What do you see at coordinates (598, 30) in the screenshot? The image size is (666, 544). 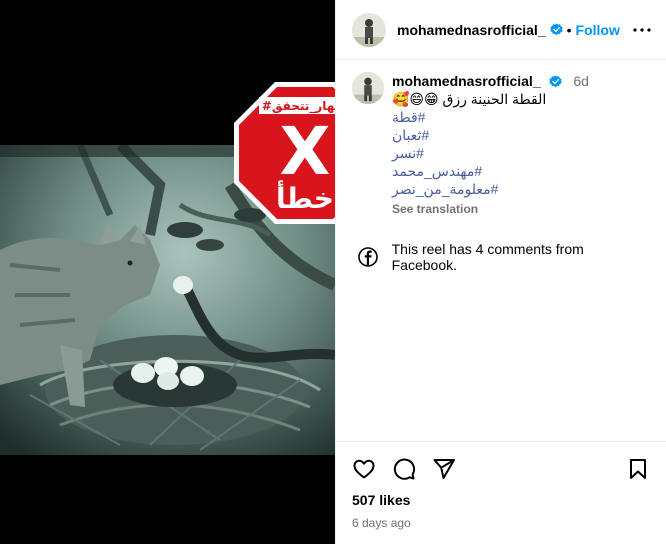 I see `follow-button: Follow` at bounding box center [598, 30].